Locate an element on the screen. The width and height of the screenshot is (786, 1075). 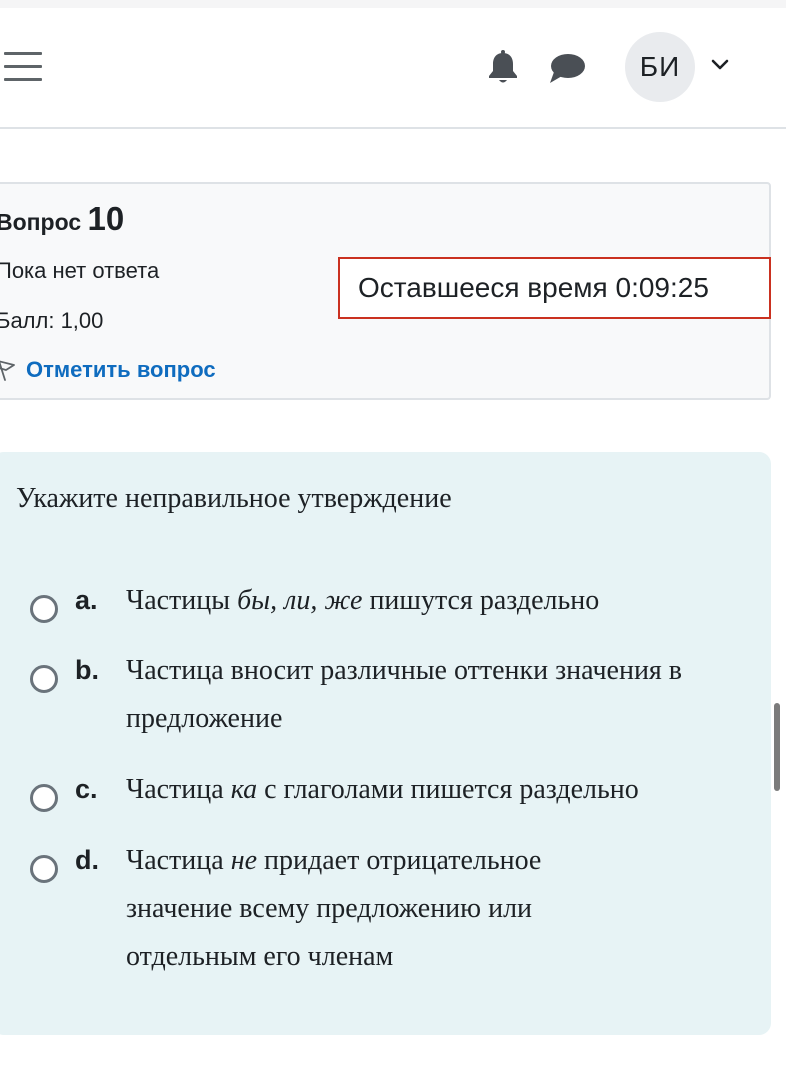
flag-question-link: Отметить вопрос is located at coordinates (108, 370).